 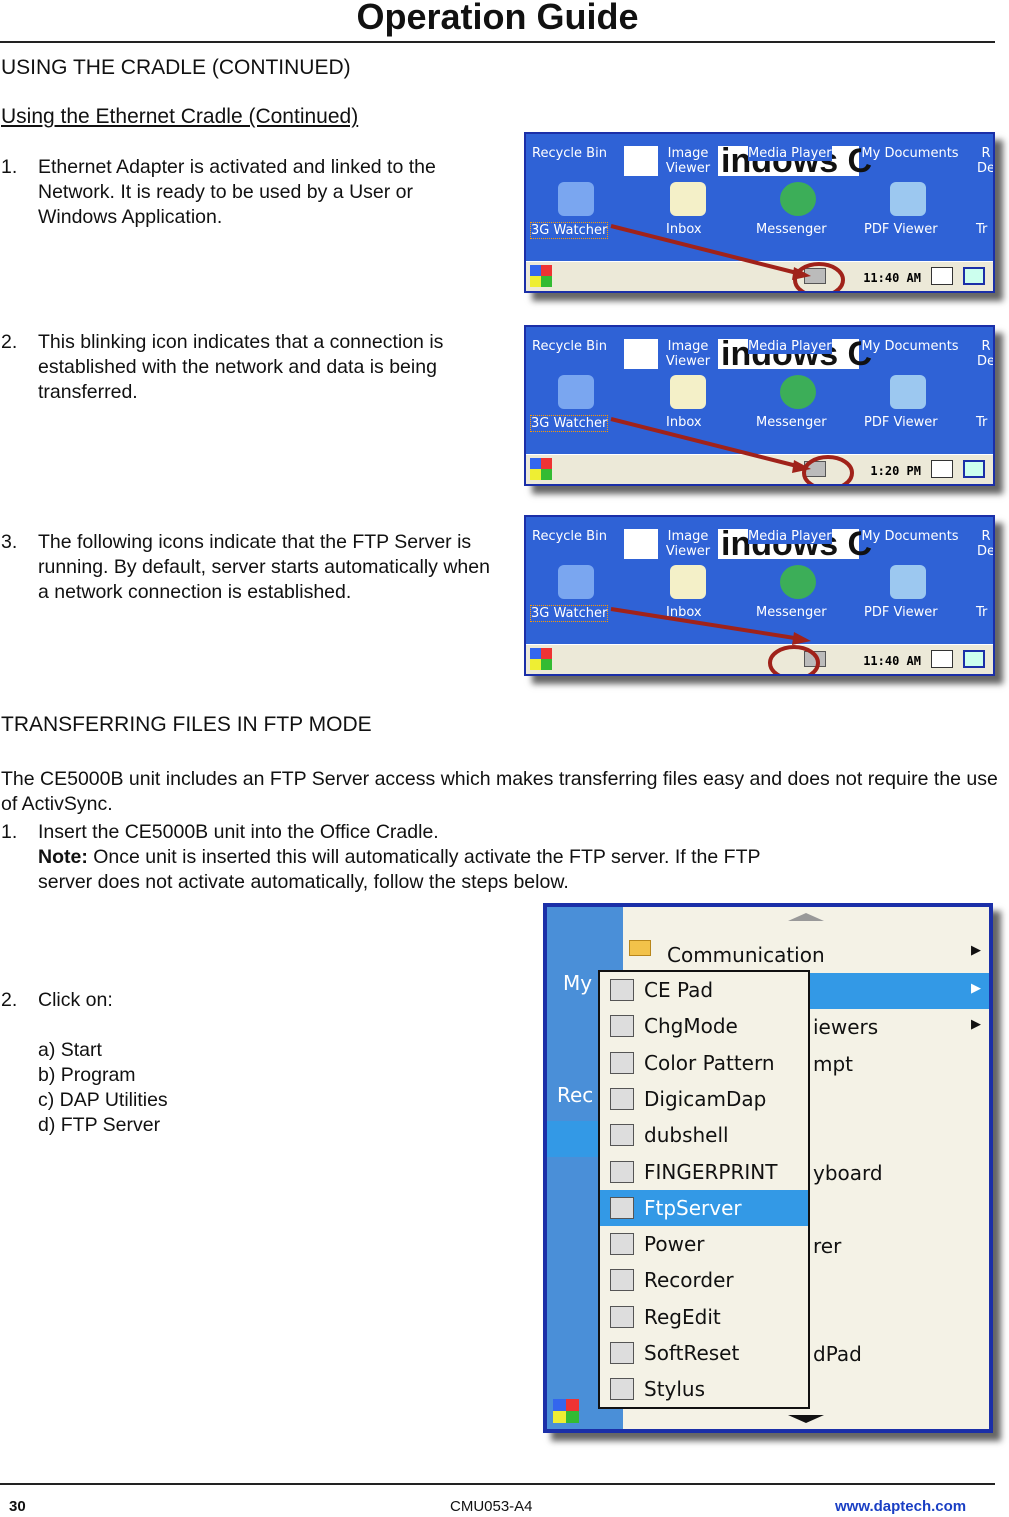 I want to click on substep: c) DAP Utilities, so click(x=103, y=1100).